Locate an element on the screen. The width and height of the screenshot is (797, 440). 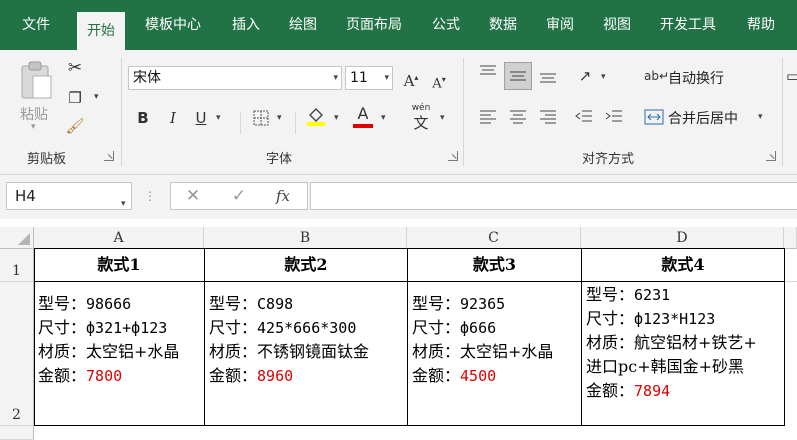
cell-a2: 型号：98666 尺寸：ф321+ф123 材质：太空铝+水晶 金额：7800 is located at coordinates (119, 354).